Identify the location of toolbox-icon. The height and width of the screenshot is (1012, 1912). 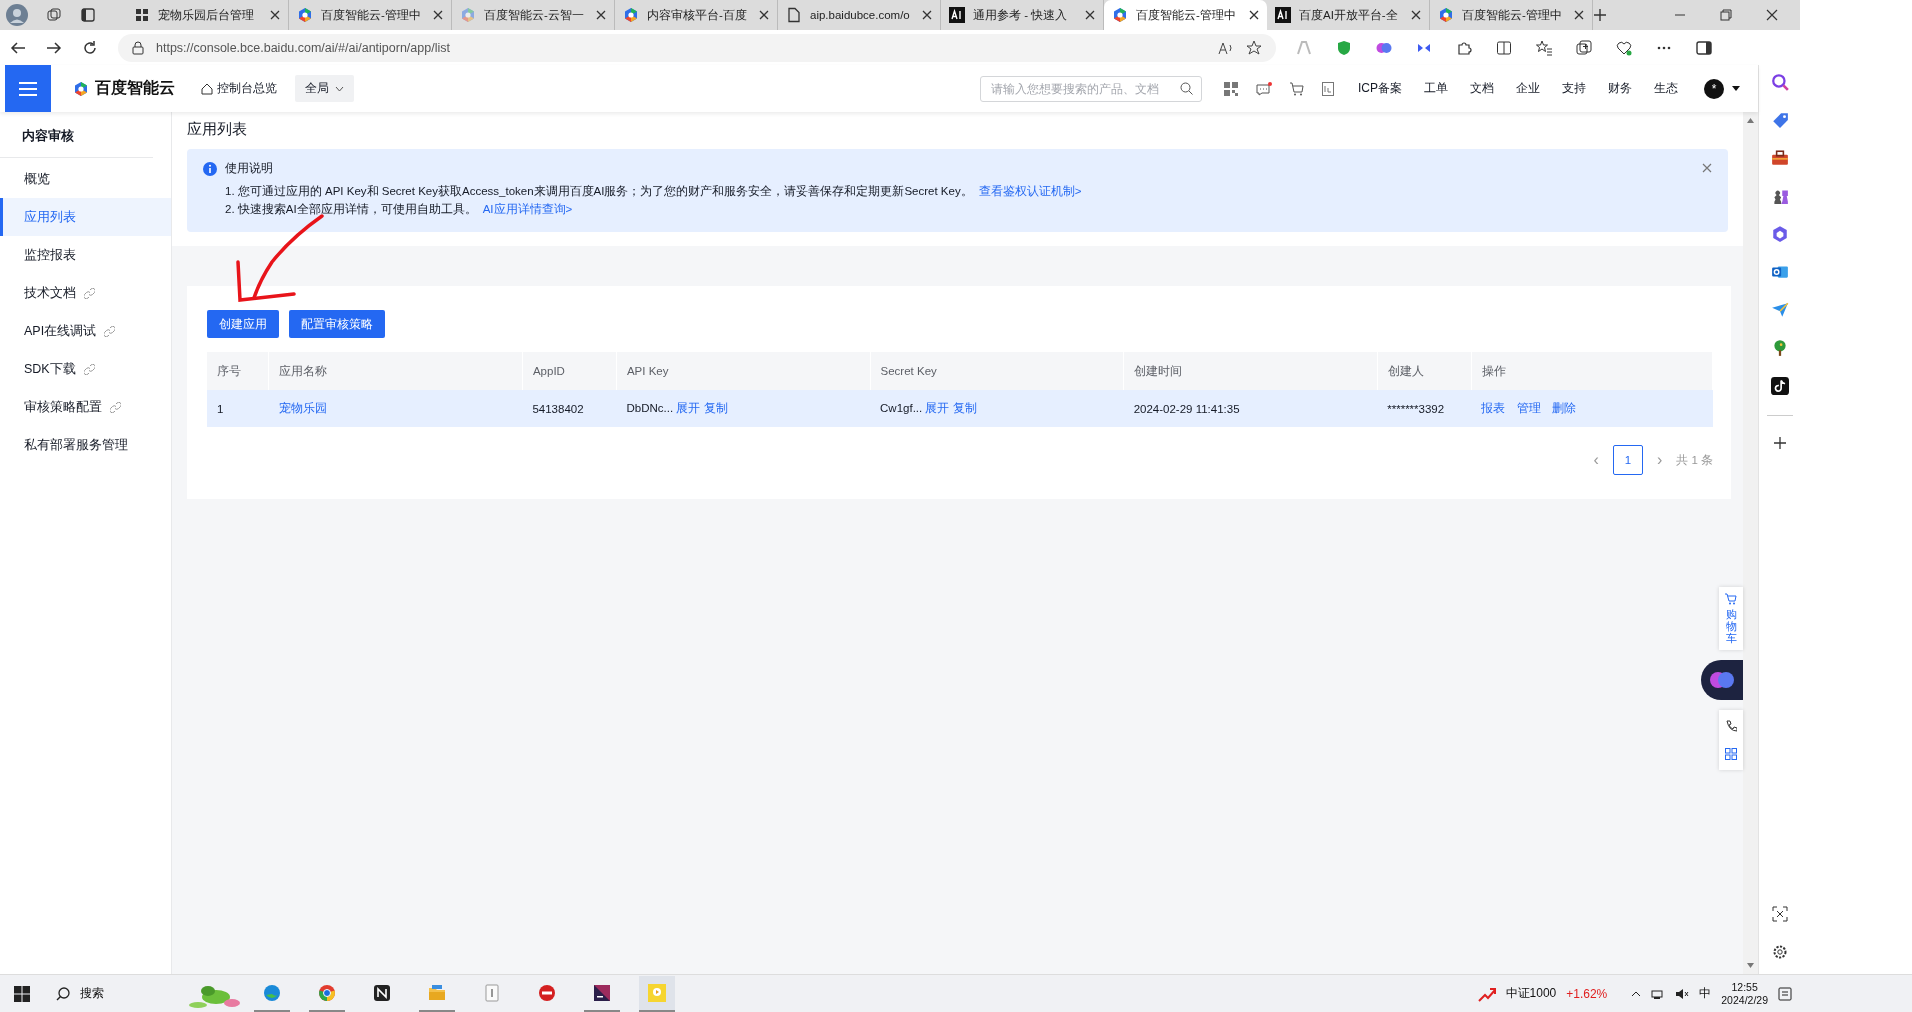
(1779, 158).